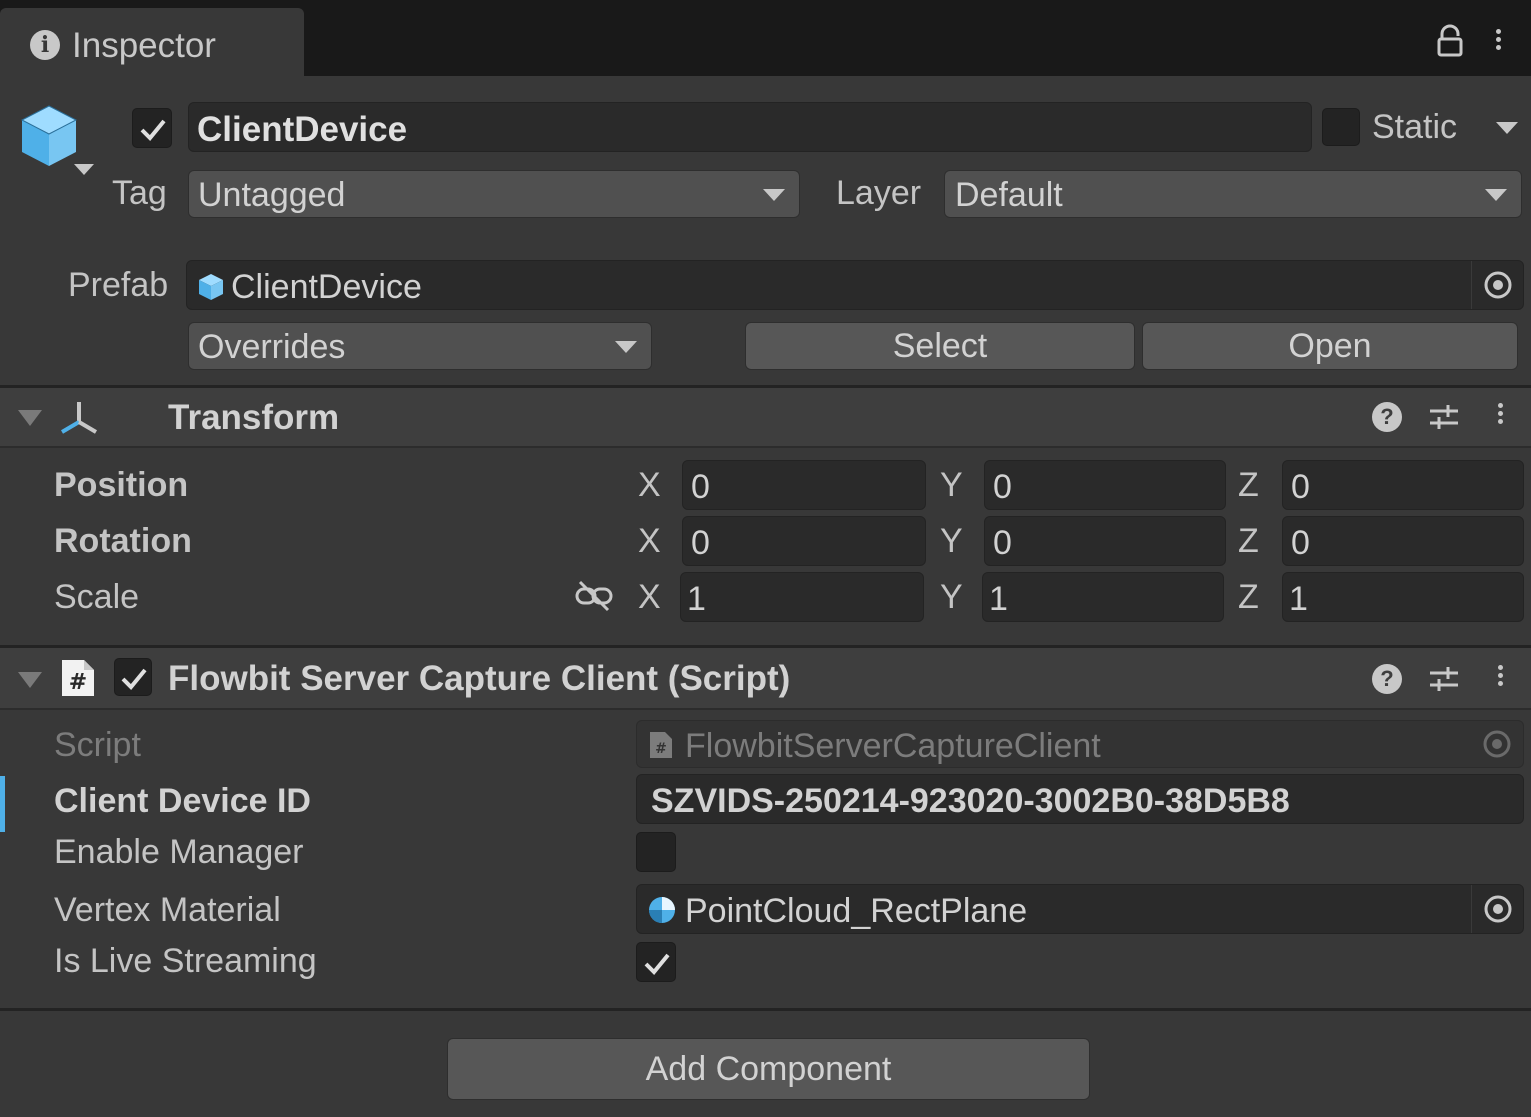 The image size is (1531, 1117). Describe the element at coordinates (802, 597) in the screenshot. I see `scale-x-field: 1` at that location.